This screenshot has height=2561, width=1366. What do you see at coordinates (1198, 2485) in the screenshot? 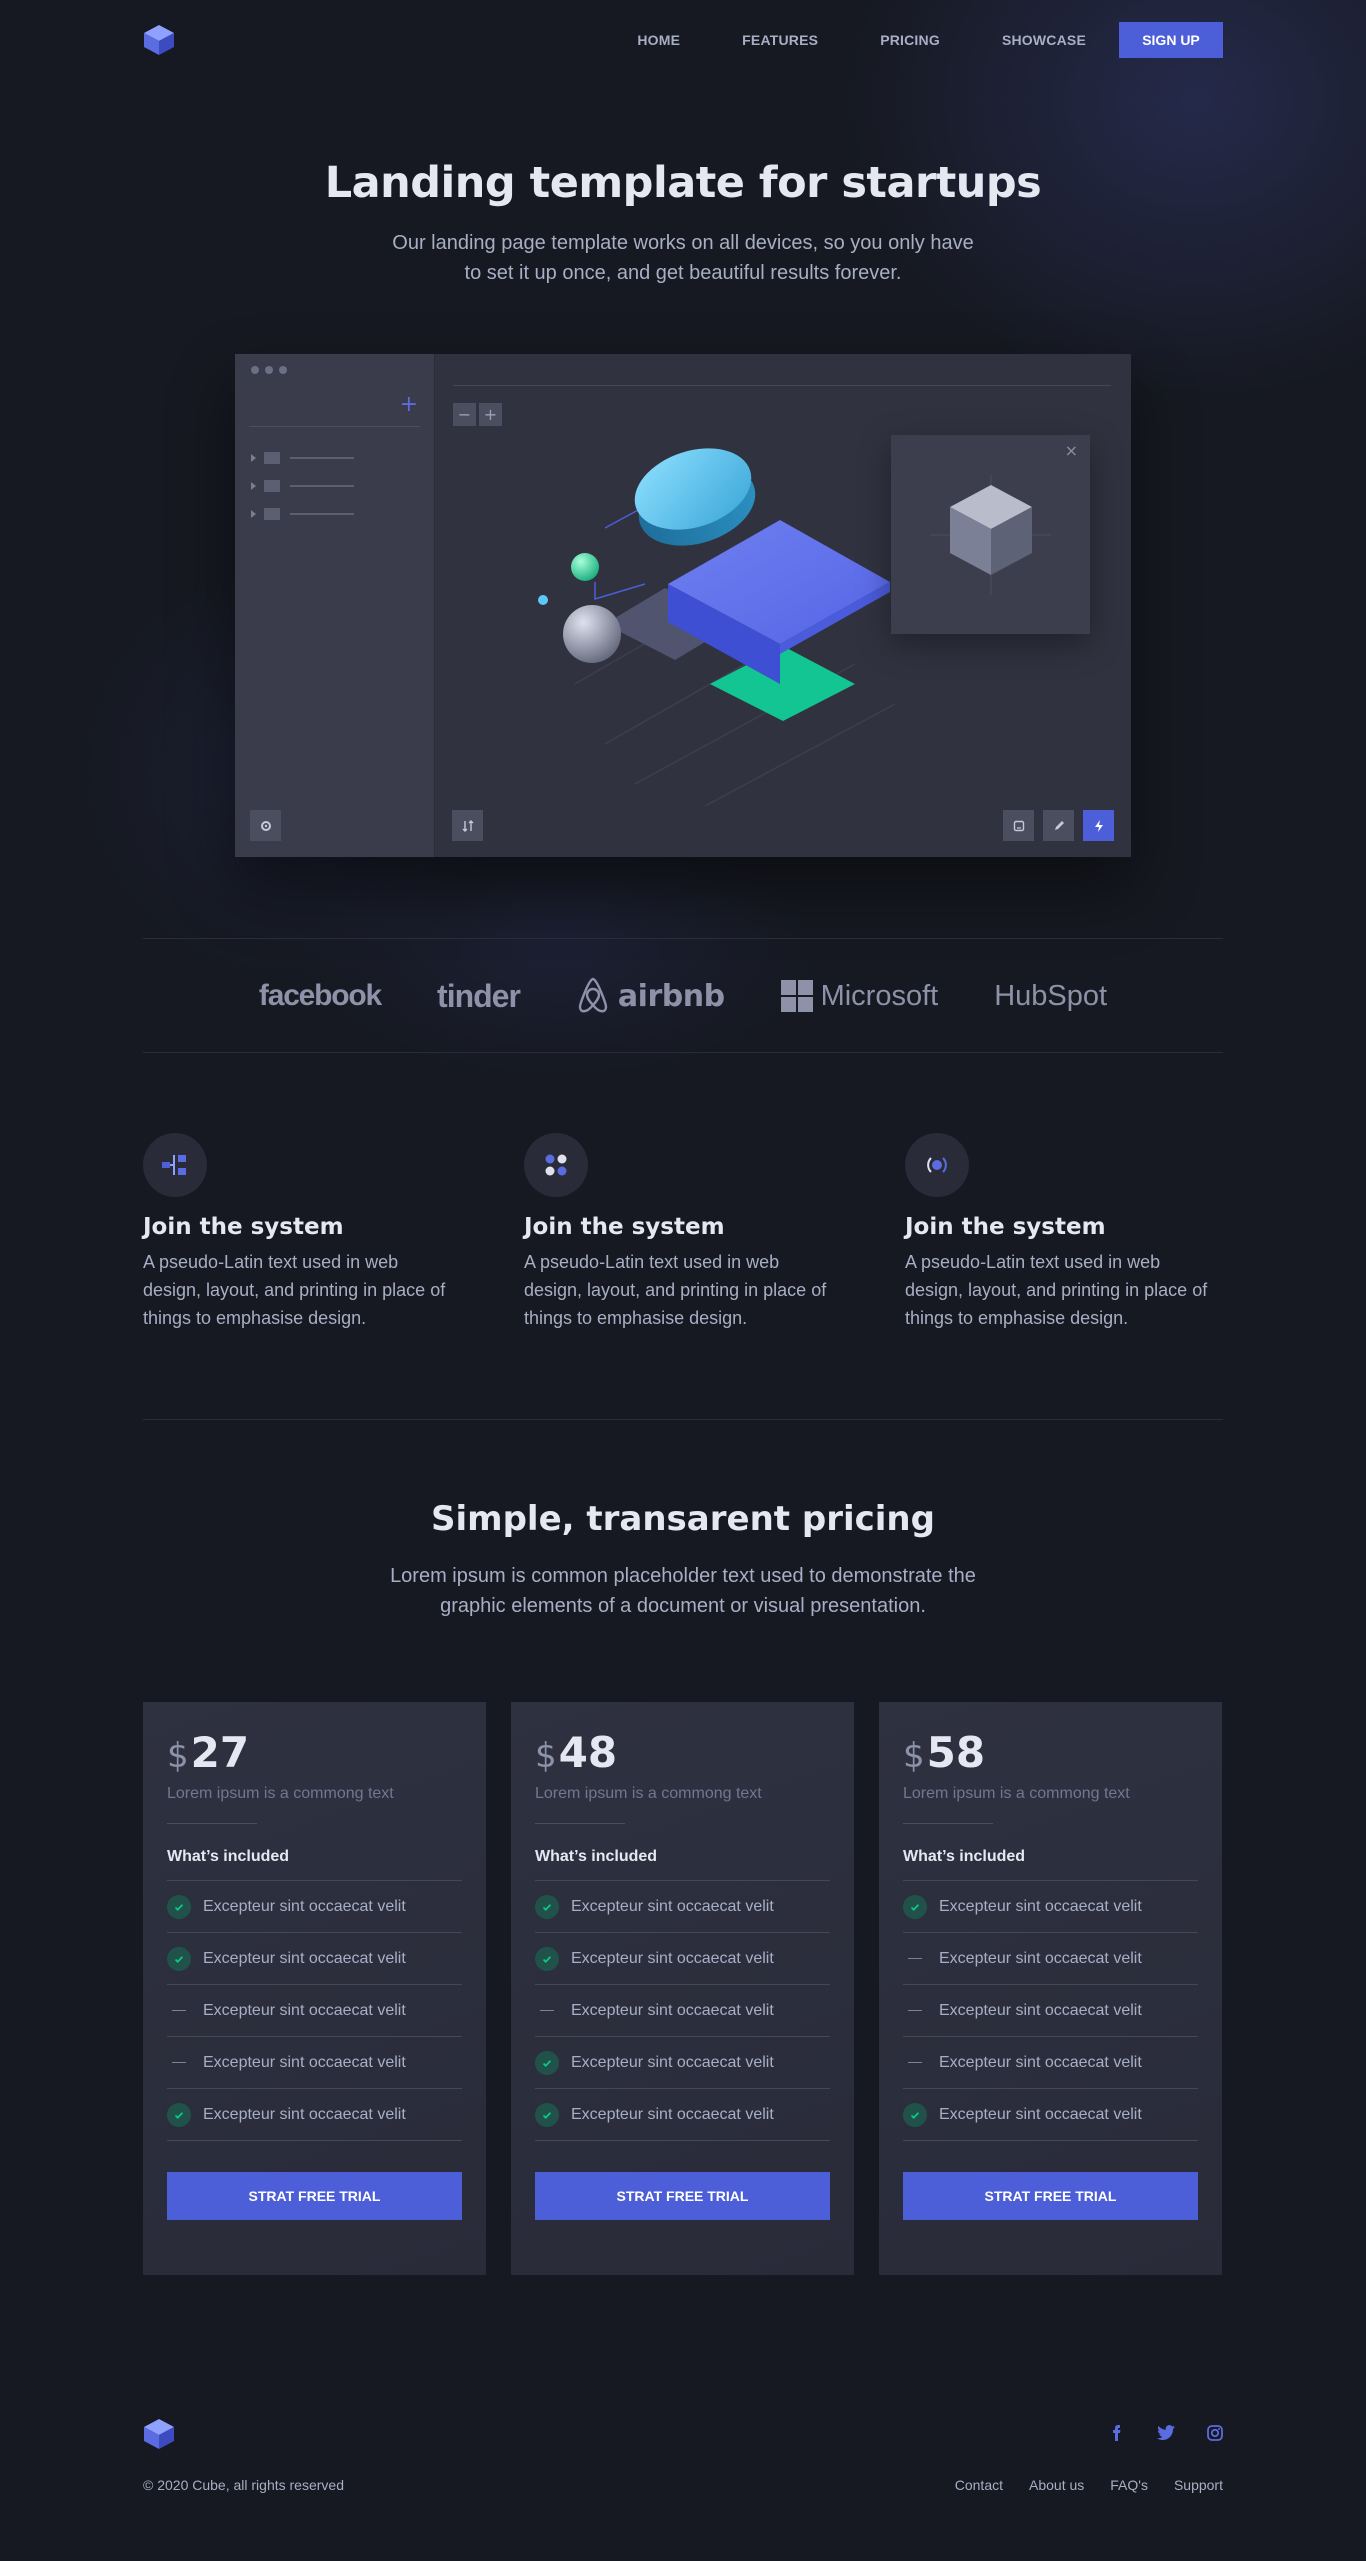
I see `footer-link-support: Support` at bounding box center [1198, 2485].